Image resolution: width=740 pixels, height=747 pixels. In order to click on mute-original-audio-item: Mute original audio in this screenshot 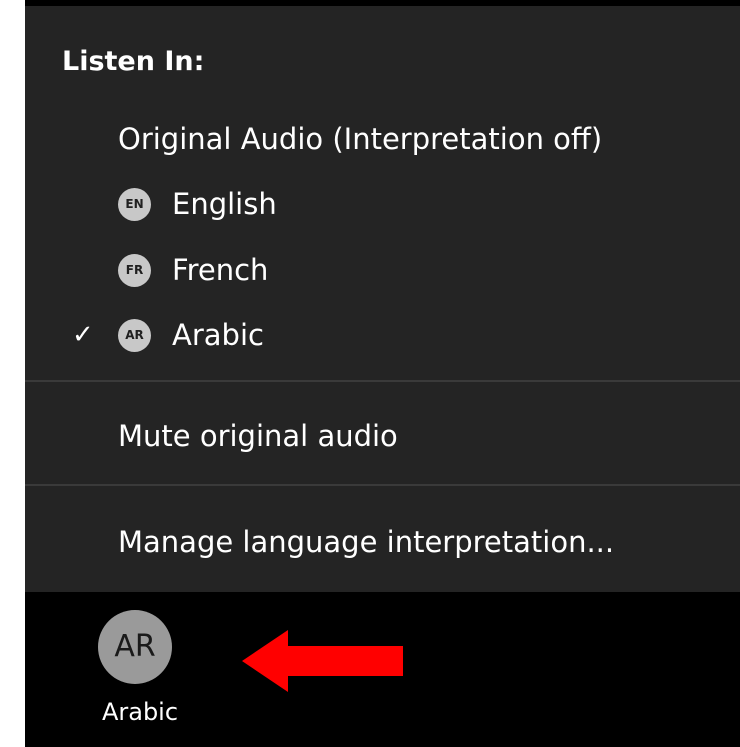, I will do `click(382, 436)`.